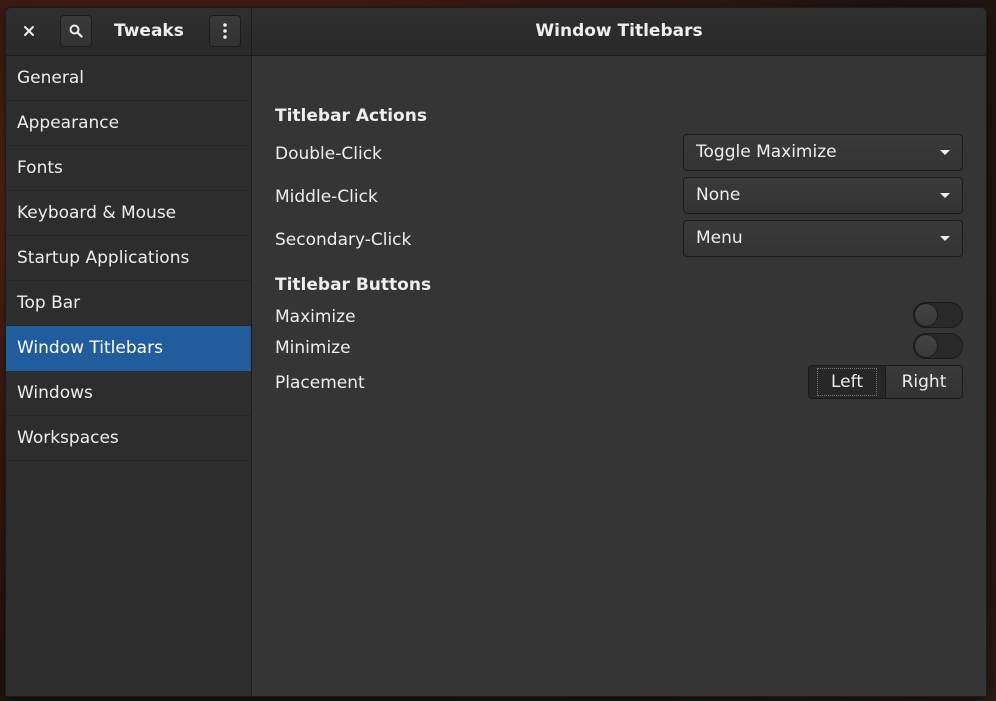  I want to click on placement-label: Placement, so click(320, 383).